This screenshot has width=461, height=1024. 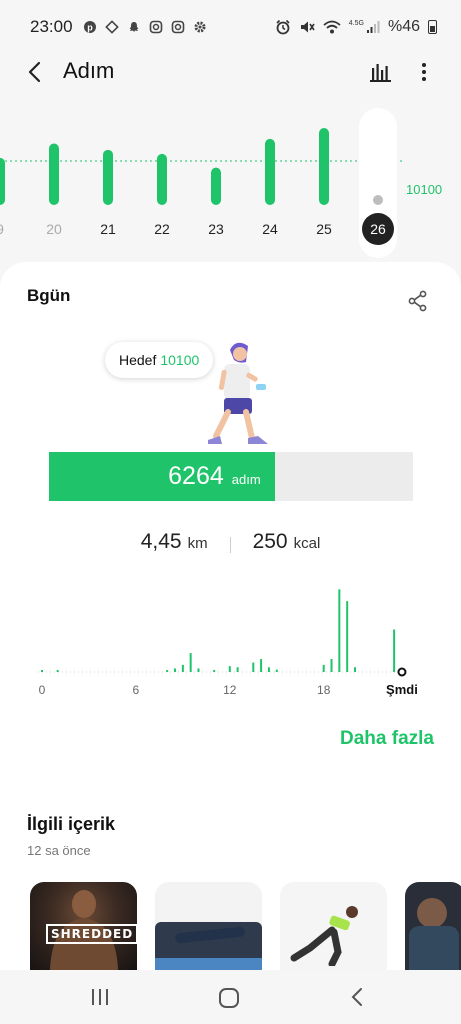 What do you see at coordinates (201, 183) in the screenshot?
I see `weekly-bars: 9 20 21 22 23 24 25 26` at bounding box center [201, 183].